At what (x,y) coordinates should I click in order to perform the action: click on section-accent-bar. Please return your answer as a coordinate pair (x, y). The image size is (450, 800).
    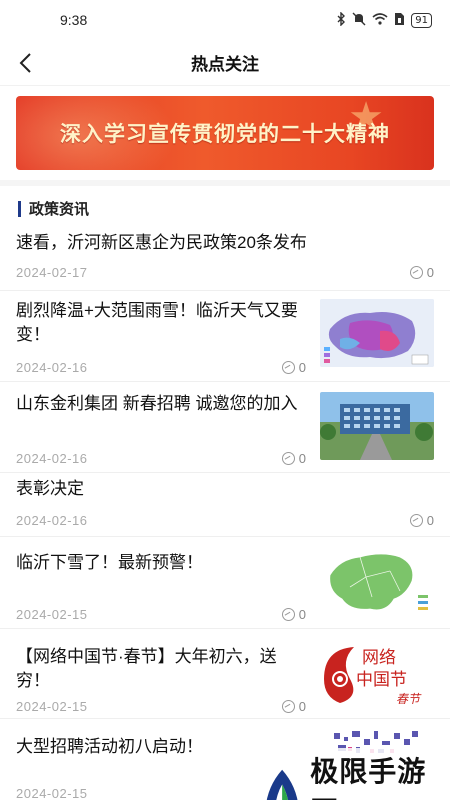
    Looking at the image, I should click on (19, 208).